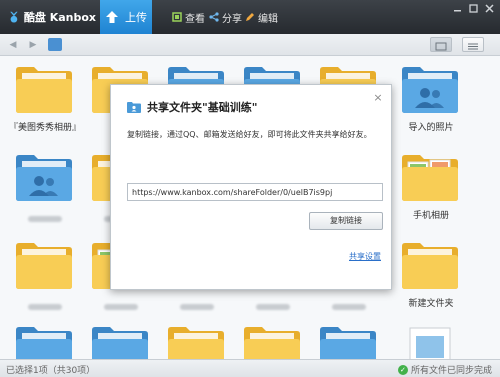 Image resolution: width=500 pixels, height=377 pixels. I want to click on view-action: 查看, so click(188, 17).